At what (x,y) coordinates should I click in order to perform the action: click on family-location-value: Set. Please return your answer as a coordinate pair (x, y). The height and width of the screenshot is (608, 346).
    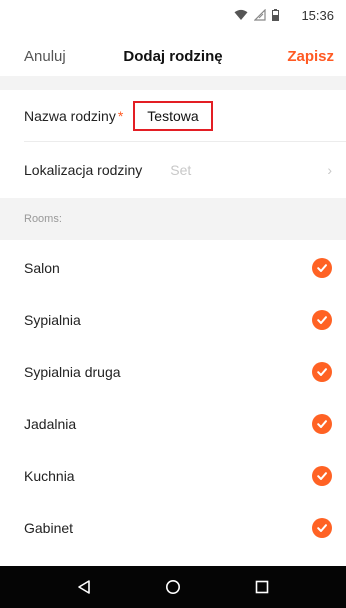
    Looking at the image, I should click on (181, 170).